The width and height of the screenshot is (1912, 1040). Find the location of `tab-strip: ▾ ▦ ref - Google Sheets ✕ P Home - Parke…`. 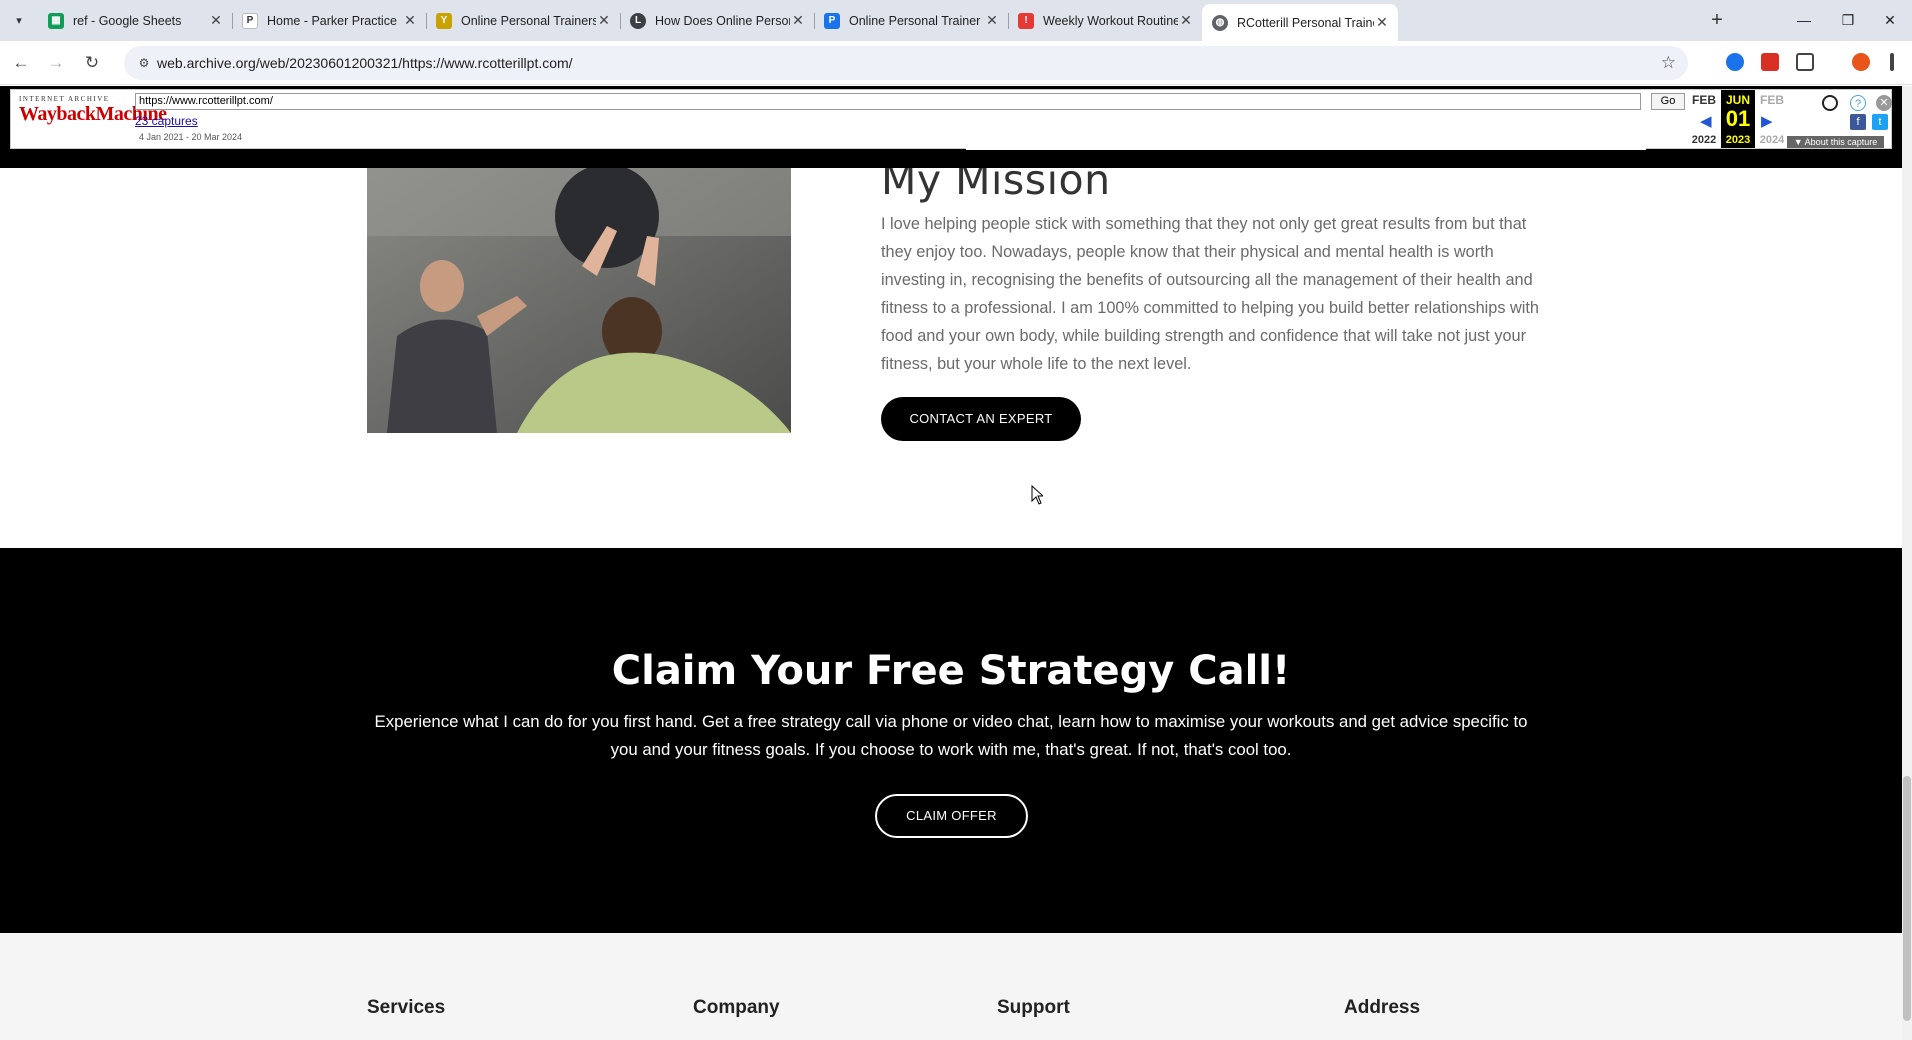

tab-strip: ▾ ▦ ref - Google Sheets ✕ P Home - Parke… is located at coordinates (956, 20).